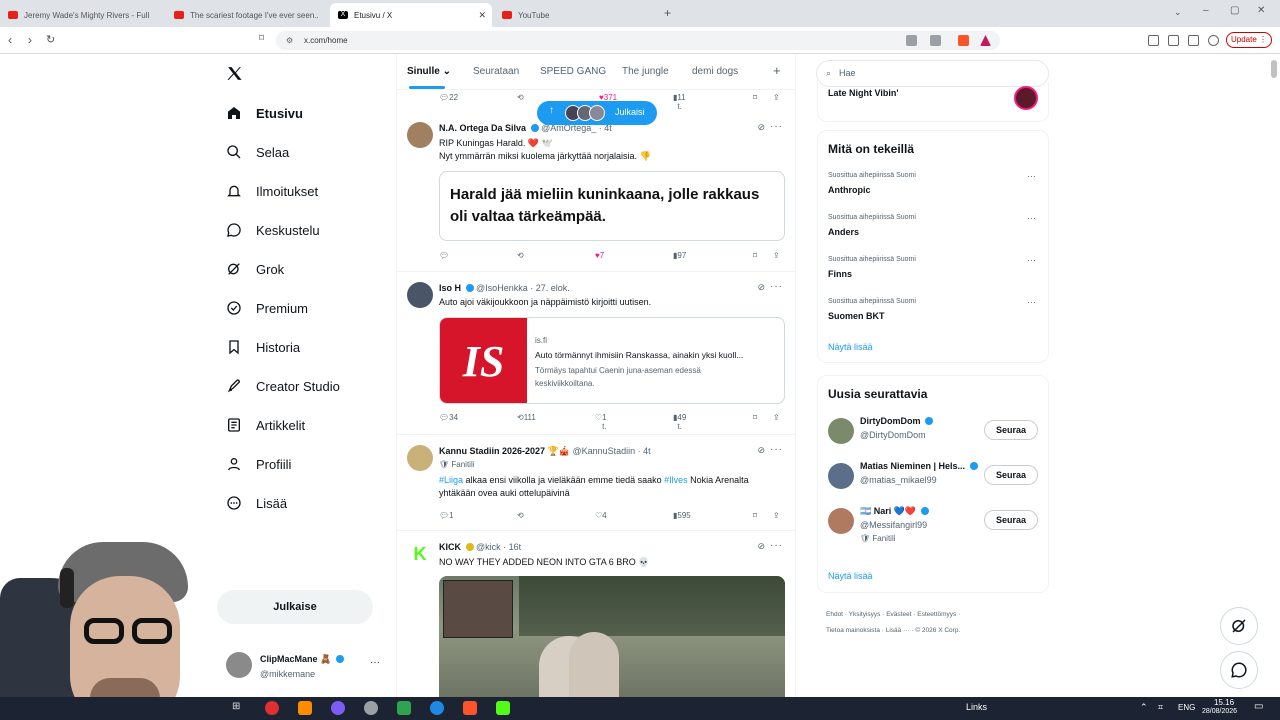 This screenshot has width=1280, height=720. I want to click on close-window-button: ✕, so click(1261, 10).